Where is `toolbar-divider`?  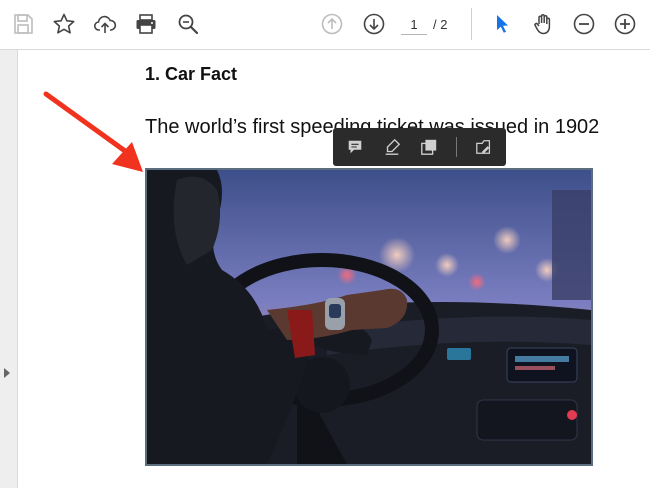
toolbar-divider is located at coordinates (471, 24).